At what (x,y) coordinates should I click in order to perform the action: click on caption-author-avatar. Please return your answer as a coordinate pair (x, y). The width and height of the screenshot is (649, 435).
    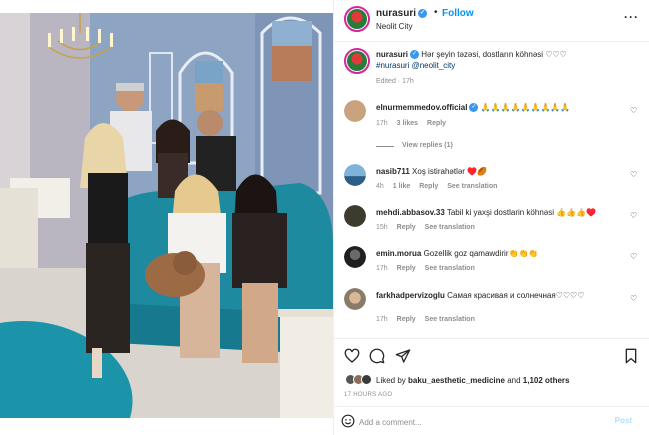
    Looking at the image, I should click on (357, 61).